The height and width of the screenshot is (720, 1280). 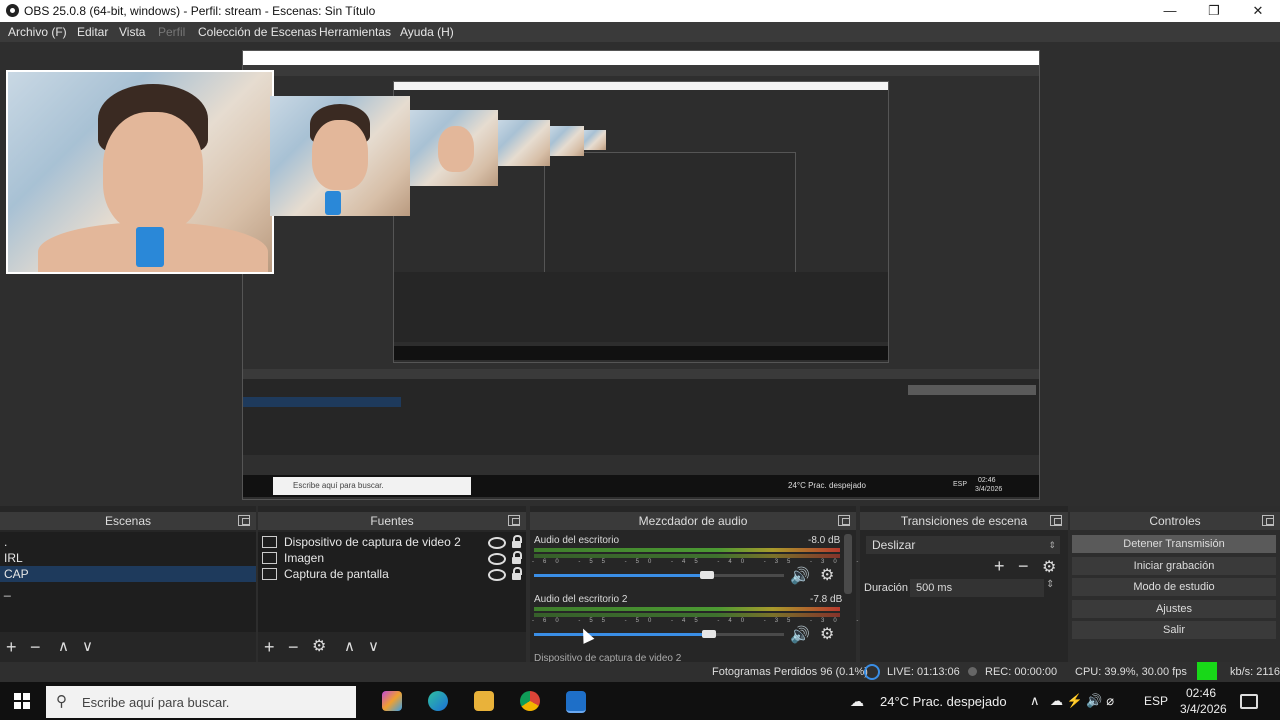 I want to click on transition-select: Deslizar ⇕, so click(x=963, y=545).